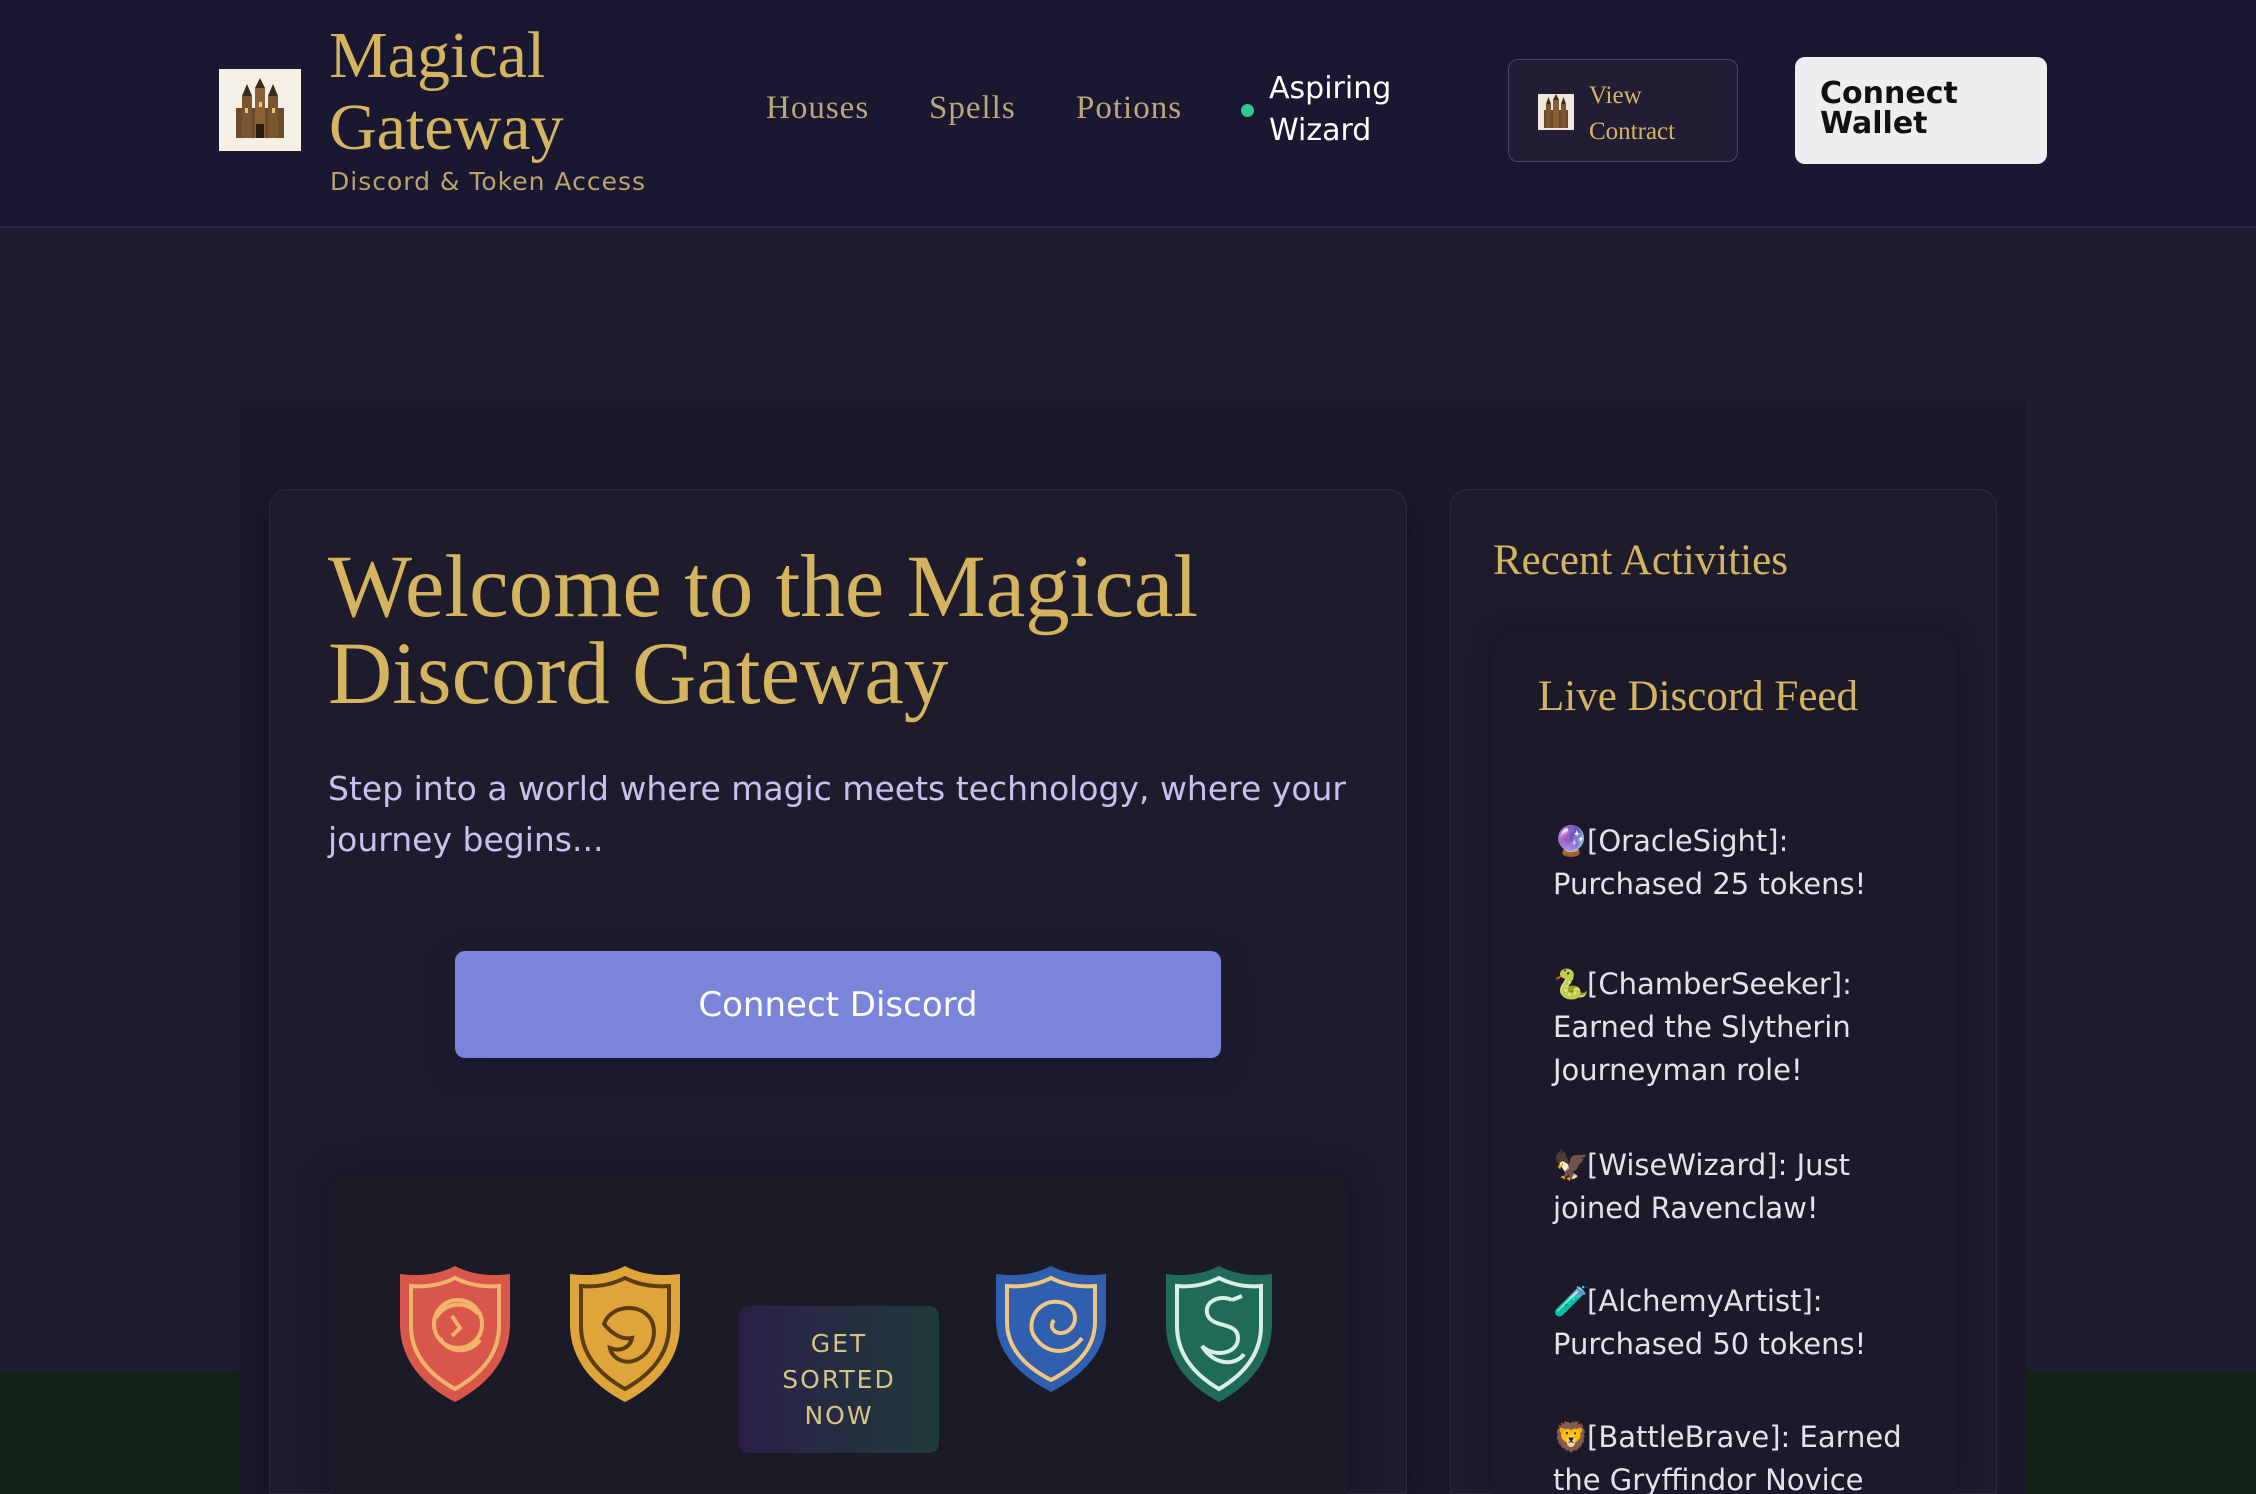  I want to click on connect-discord-button: Connect Discord, so click(838, 1004).